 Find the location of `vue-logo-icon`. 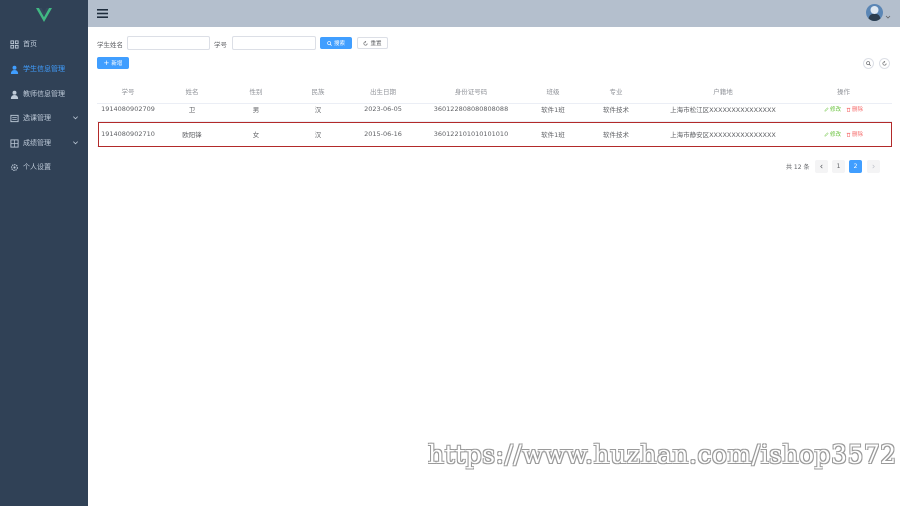

vue-logo-icon is located at coordinates (44, 15).